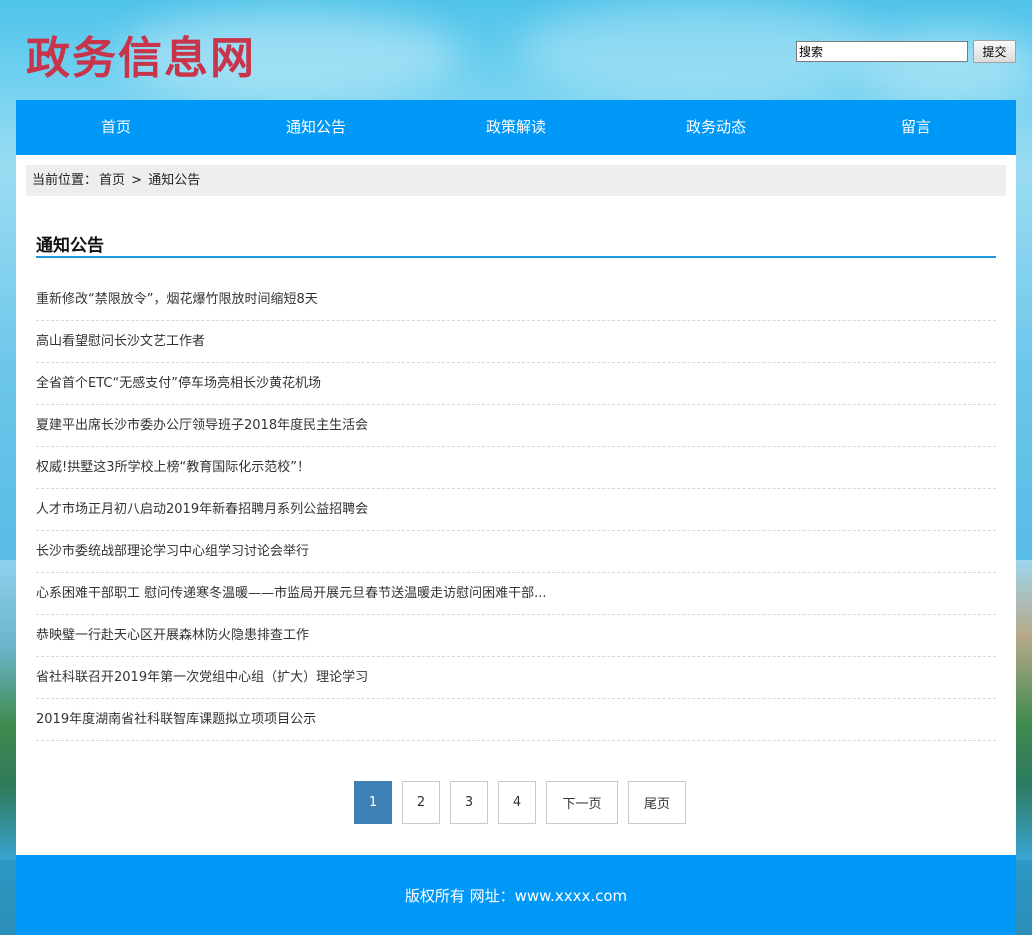  I want to click on pagination: 1 2 3 4 下一页 尾页, so click(520, 802).